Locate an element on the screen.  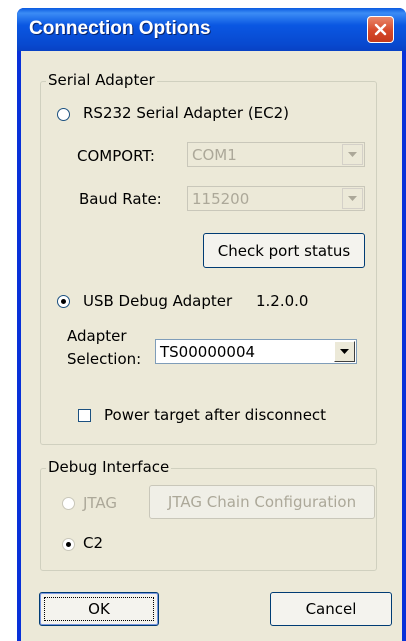
usb-debug-adapter-label: USB Debug Adapter is located at coordinates (157, 301).